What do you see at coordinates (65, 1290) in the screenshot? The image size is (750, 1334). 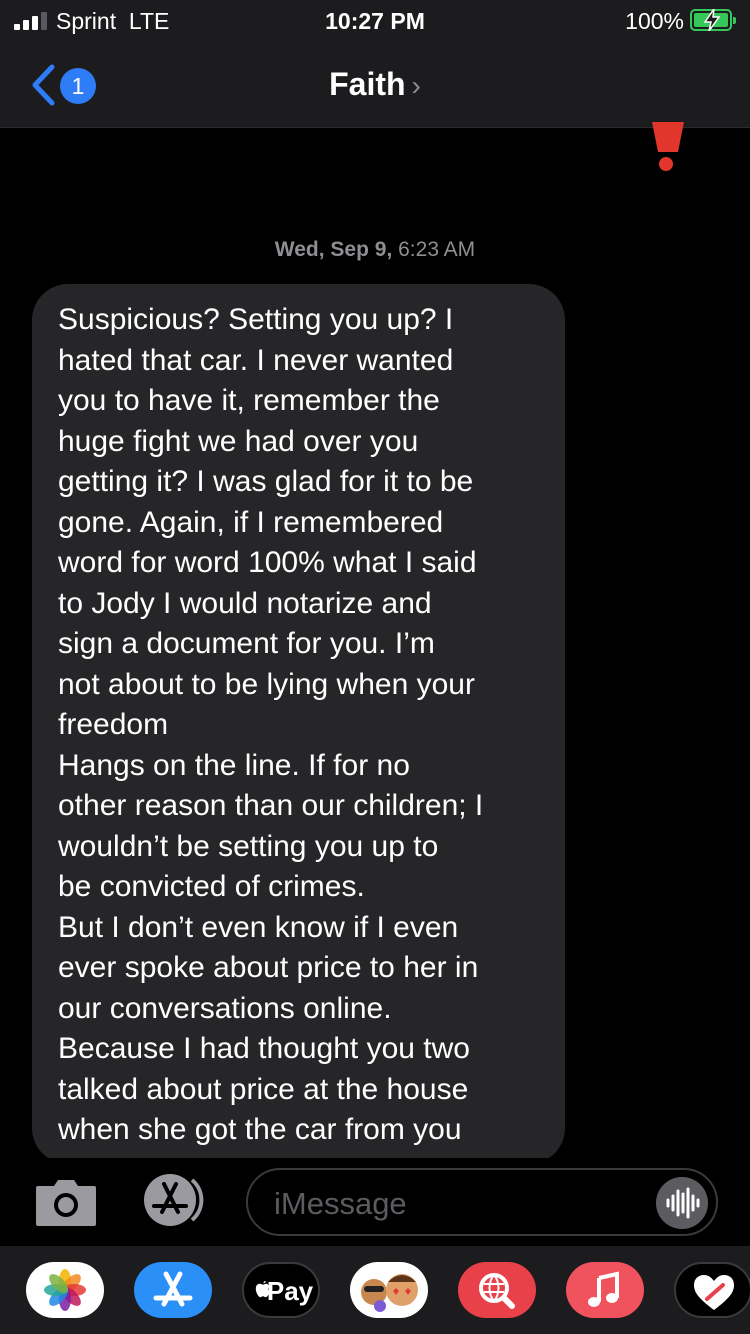 I see `photos-app-icon` at bounding box center [65, 1290].